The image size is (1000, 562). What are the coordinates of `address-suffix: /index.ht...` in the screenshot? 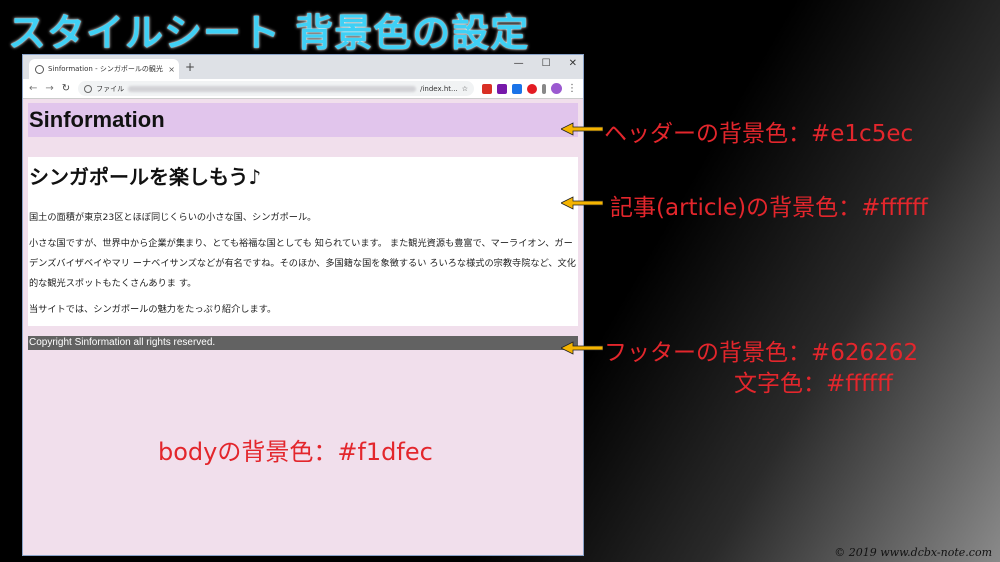 It's located at (439, 88).